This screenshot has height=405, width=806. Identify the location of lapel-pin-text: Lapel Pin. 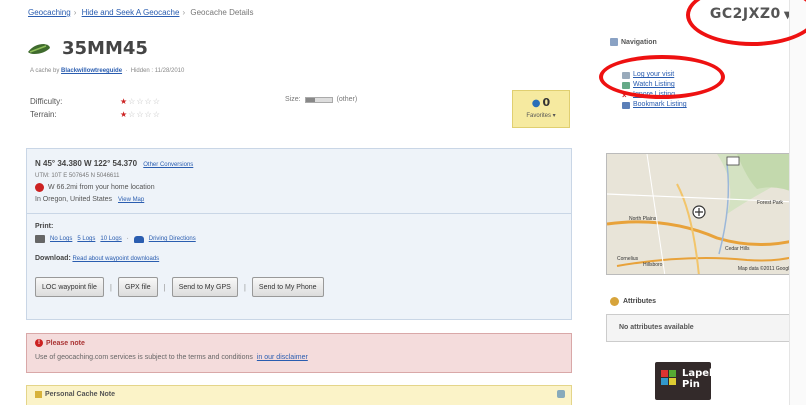
(697, 379).